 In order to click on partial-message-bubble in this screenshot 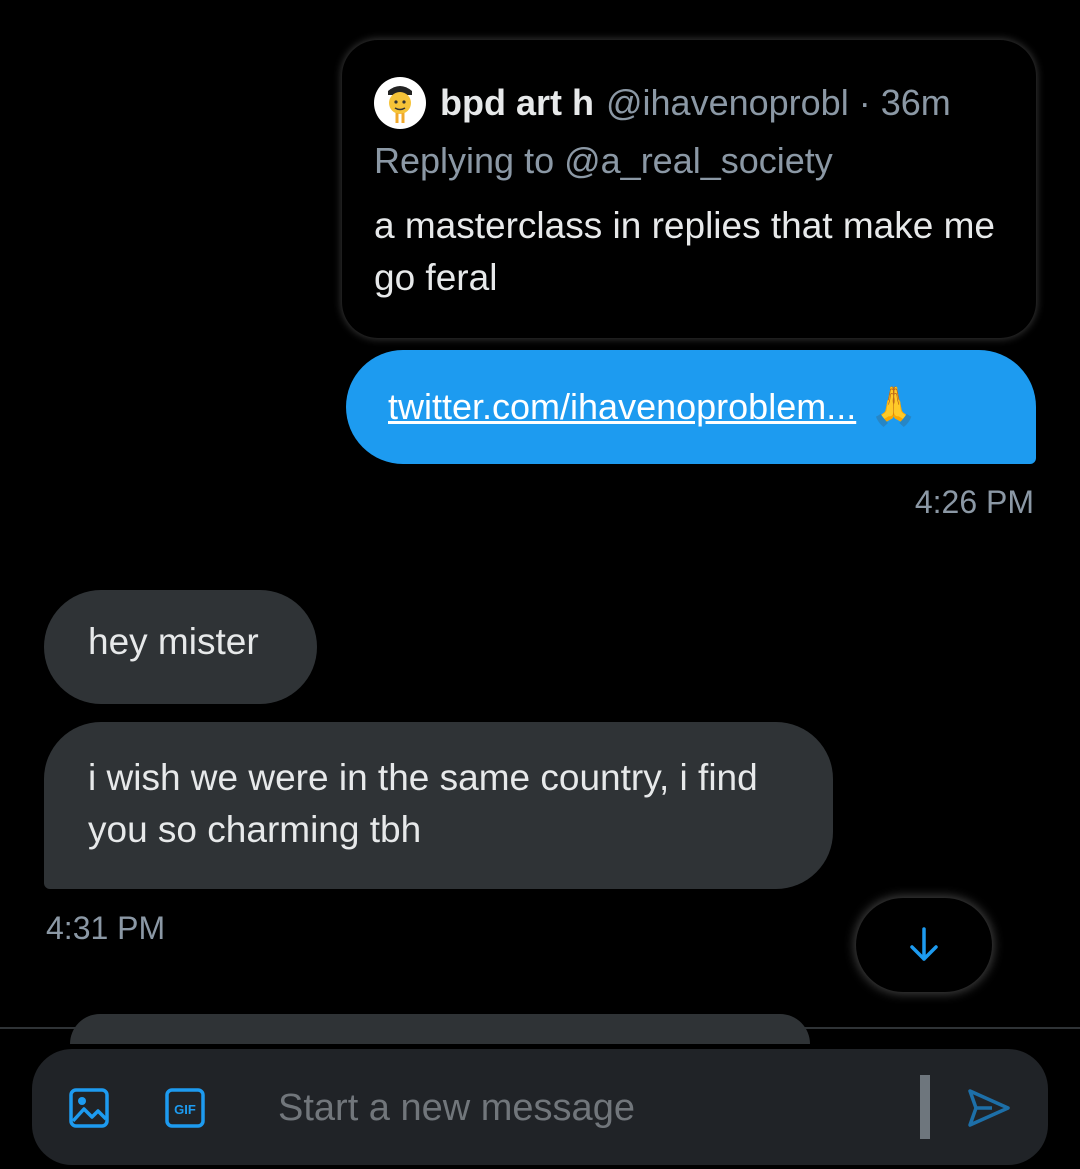, I will do `click(440, 1029)`.